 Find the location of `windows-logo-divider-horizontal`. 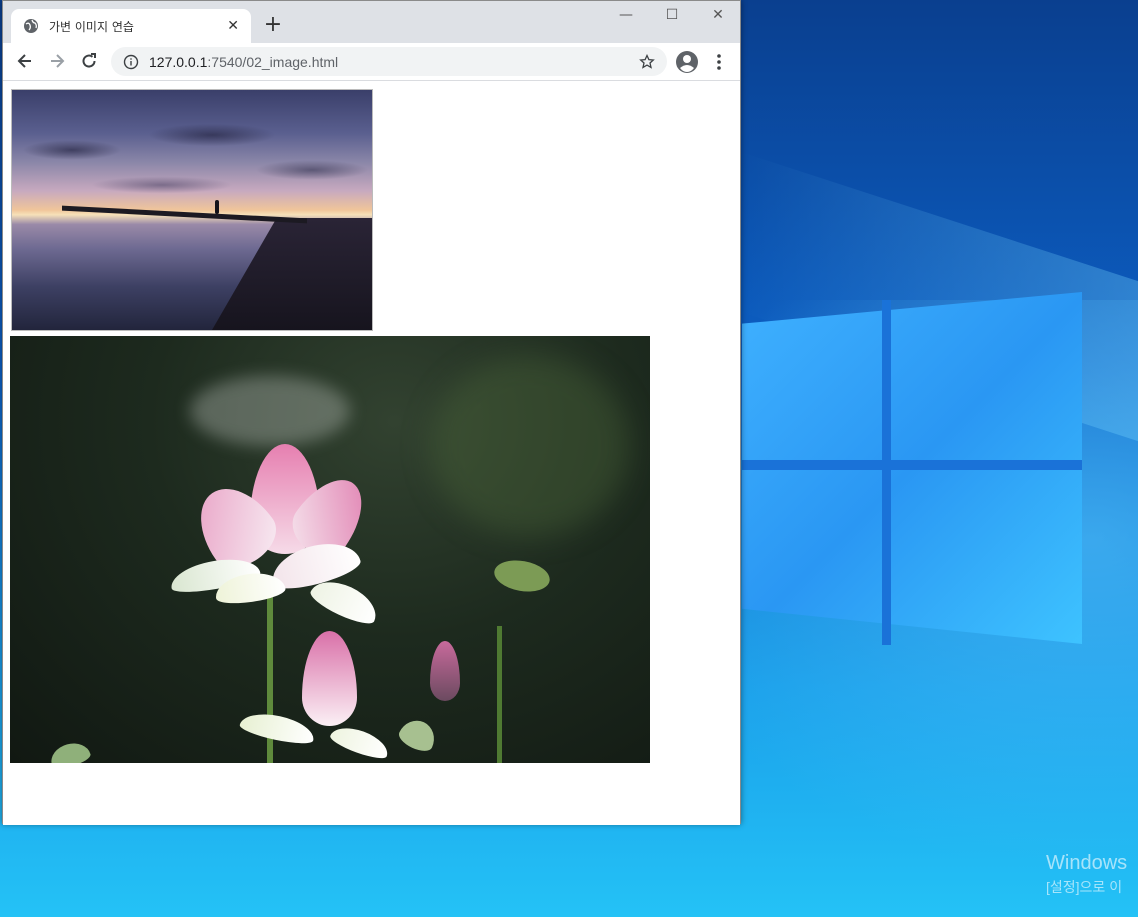

windows-logo-divider-horizontal is located at coordinates (912, 465).